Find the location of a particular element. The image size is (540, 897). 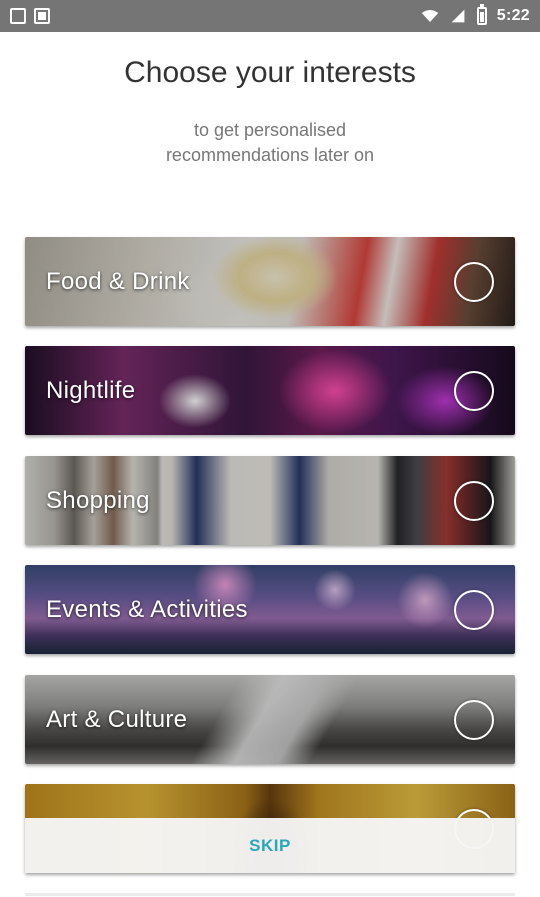

skip-label: SKIP is located at coordinates (270, 845).